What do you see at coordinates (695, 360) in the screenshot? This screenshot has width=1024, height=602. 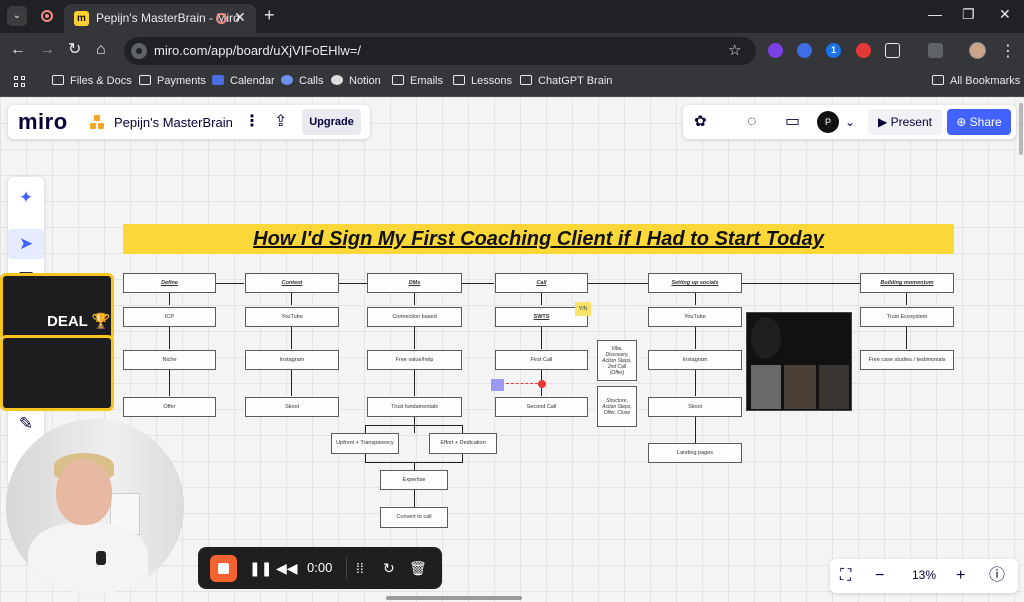 I see `socials-node-instagram: Instagram` at bounding box center [695, 360].